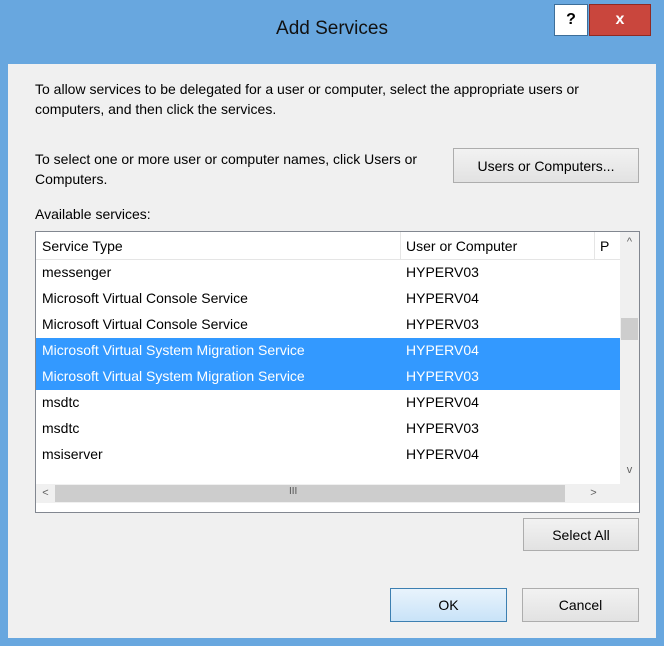  I want to click on close-button: x, so click(620, 20).